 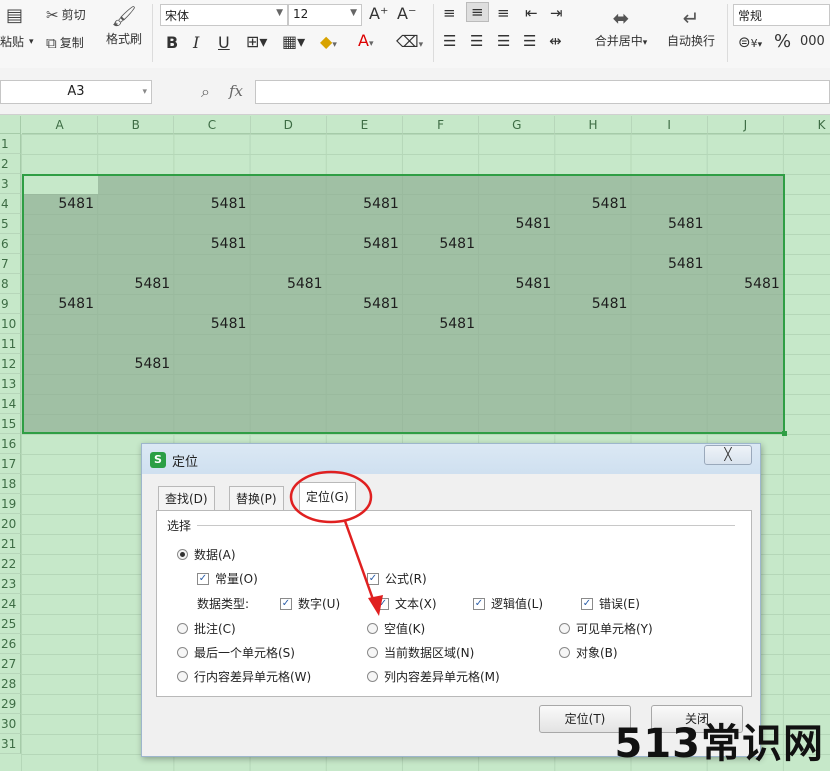 What do you see at coordinates (10, 244) in the screenshot?
I see `row-header-6: 6` at bounding box center [10, 244].